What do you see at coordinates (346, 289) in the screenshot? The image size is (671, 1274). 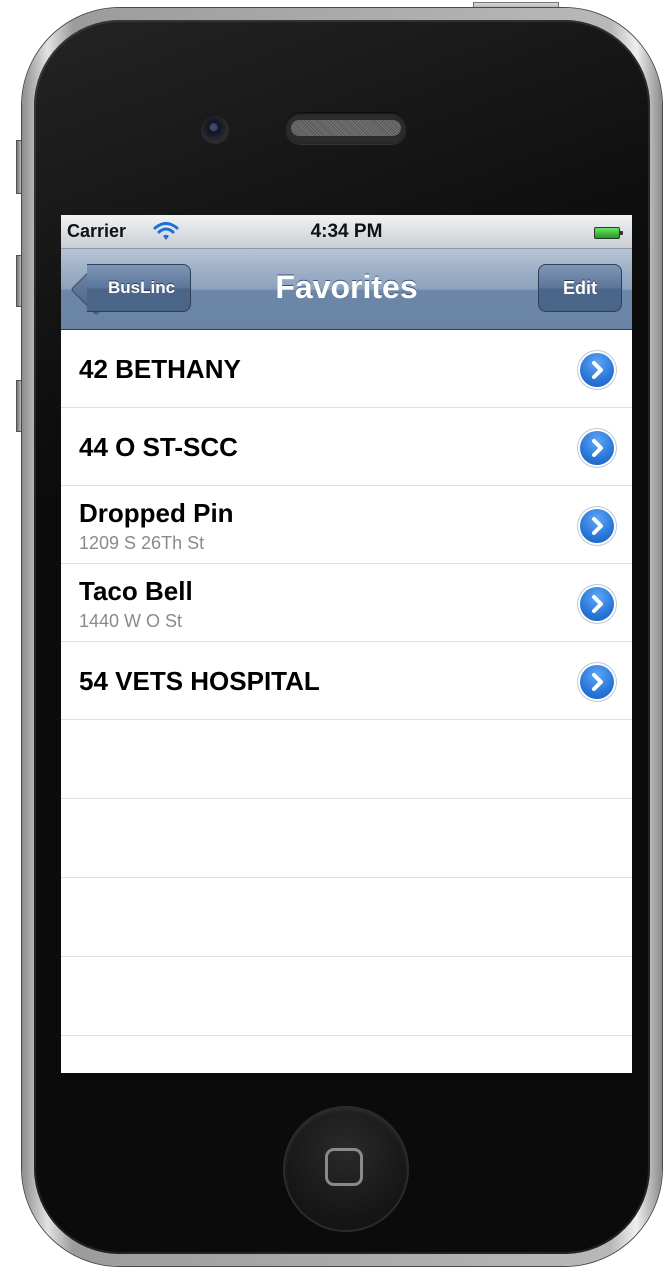 I see `navigation-bar: BusLinc Favorites Edit` at bounding box center [346, 289].